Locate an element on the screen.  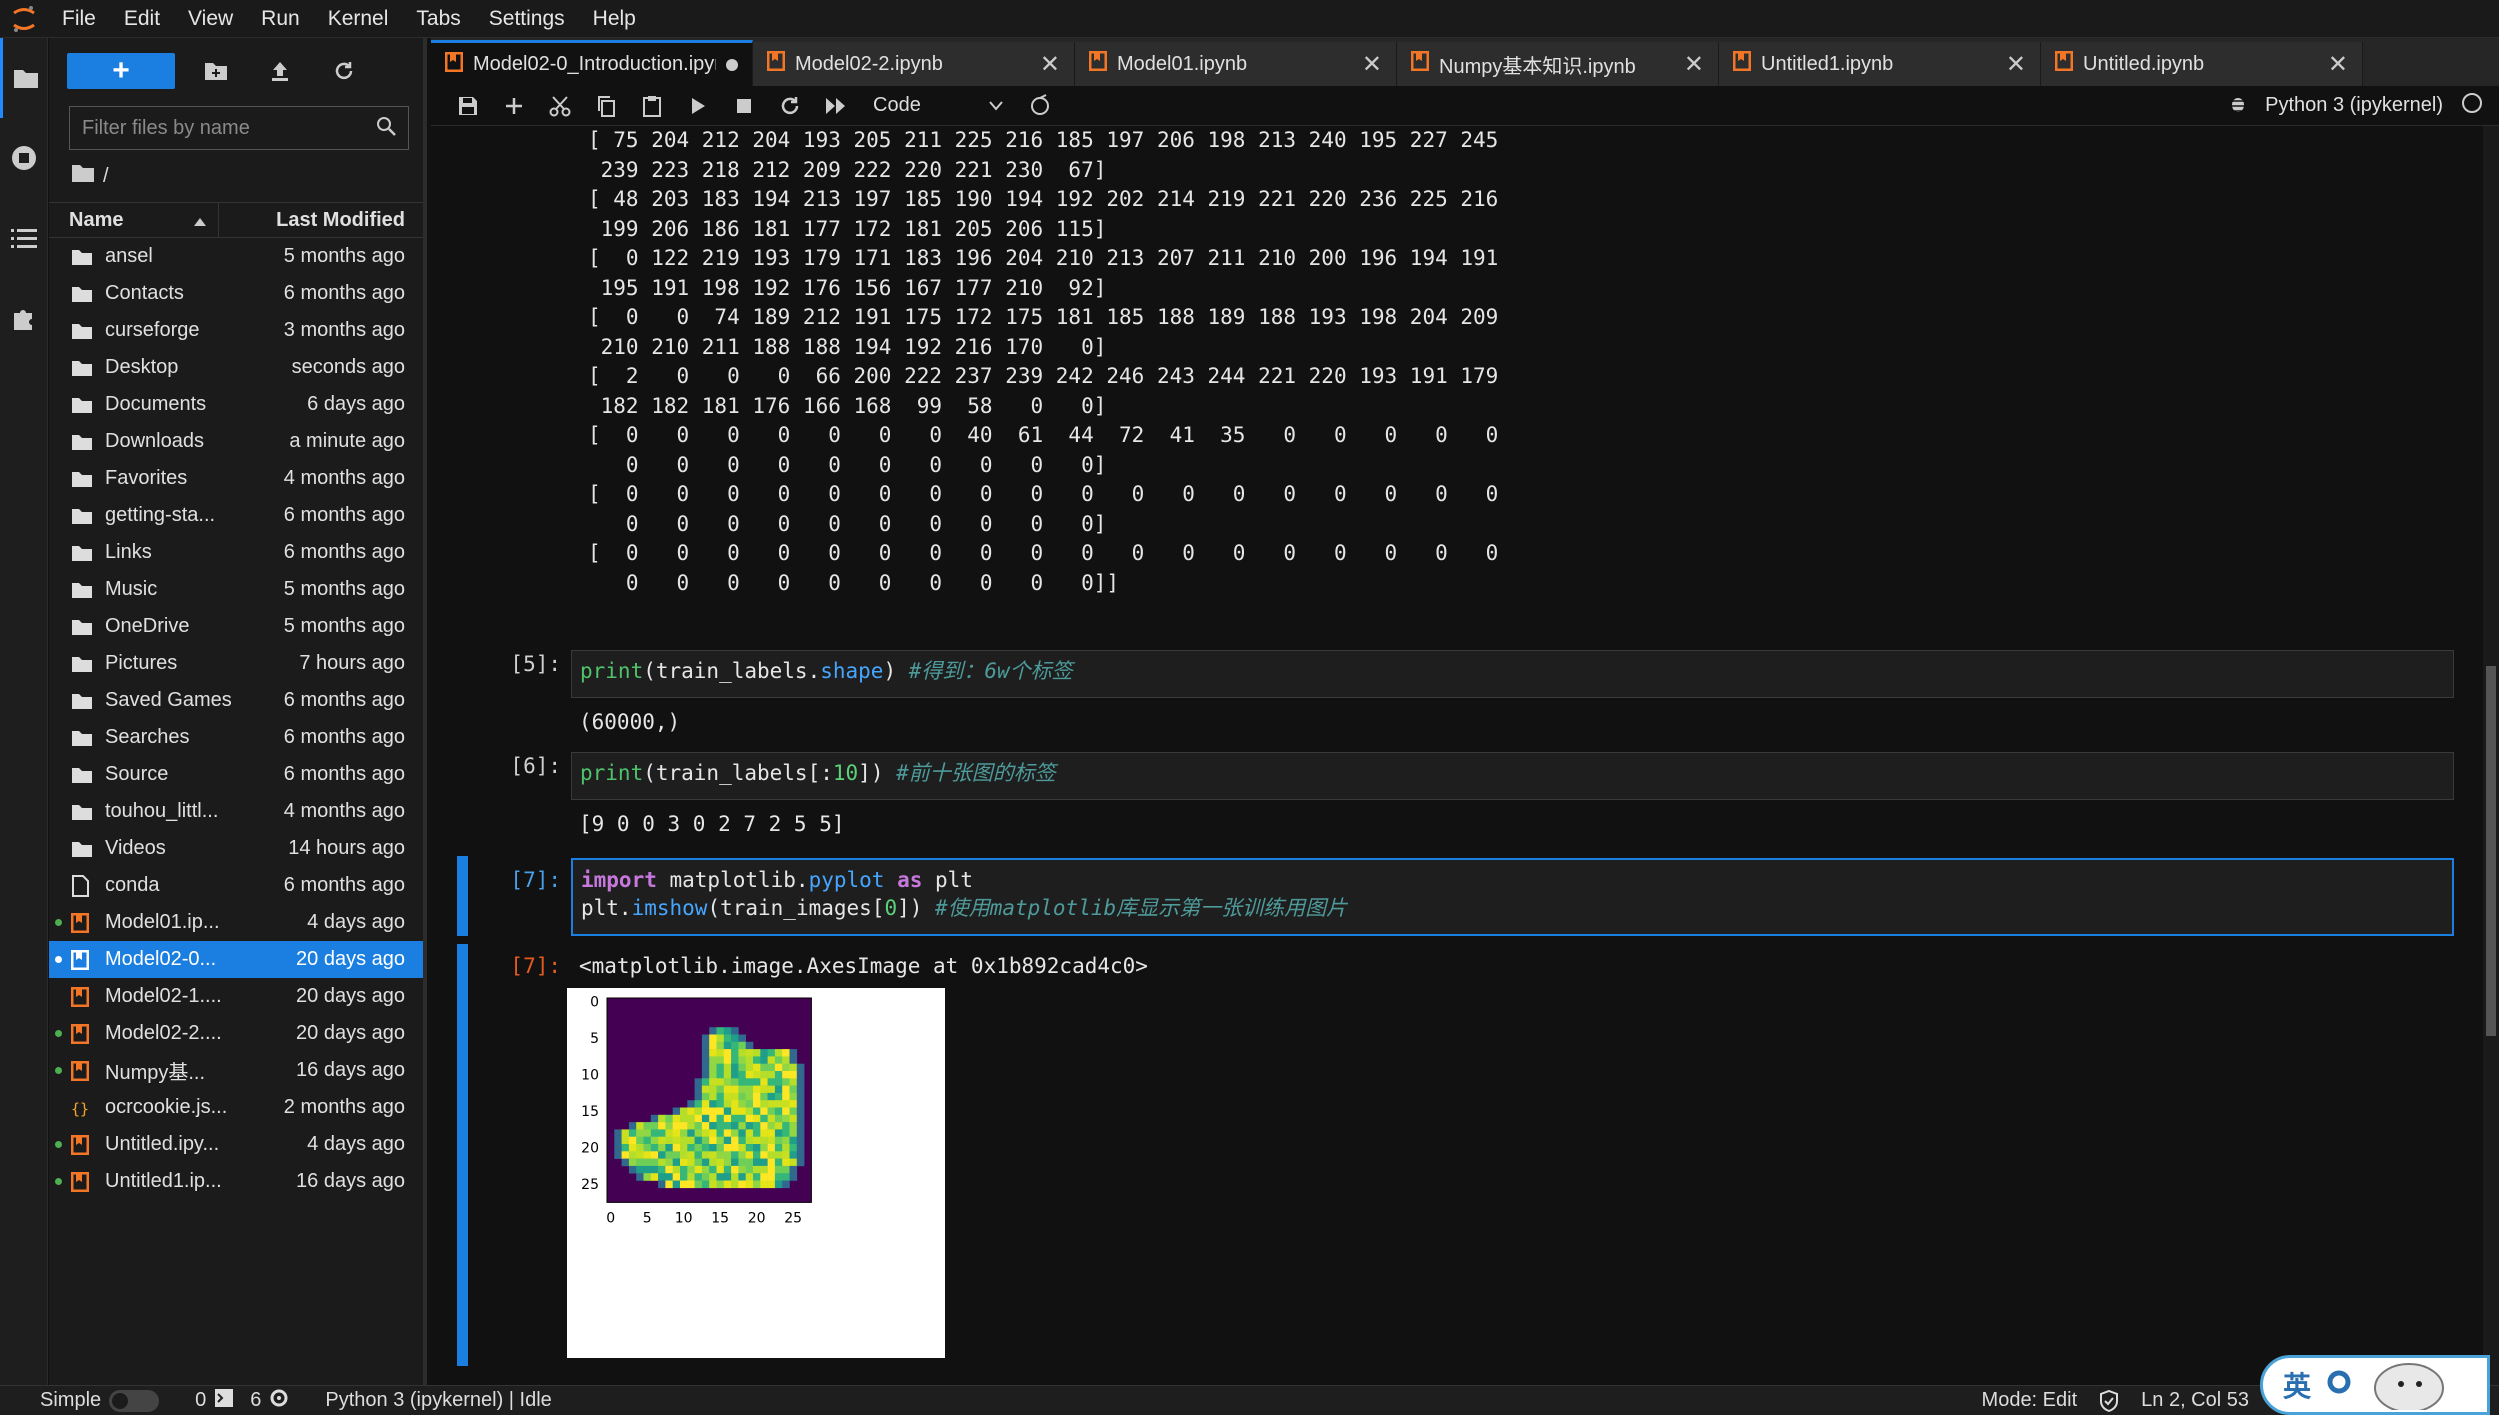
simple-mode-toggle is located at coordinates (134, 1400).